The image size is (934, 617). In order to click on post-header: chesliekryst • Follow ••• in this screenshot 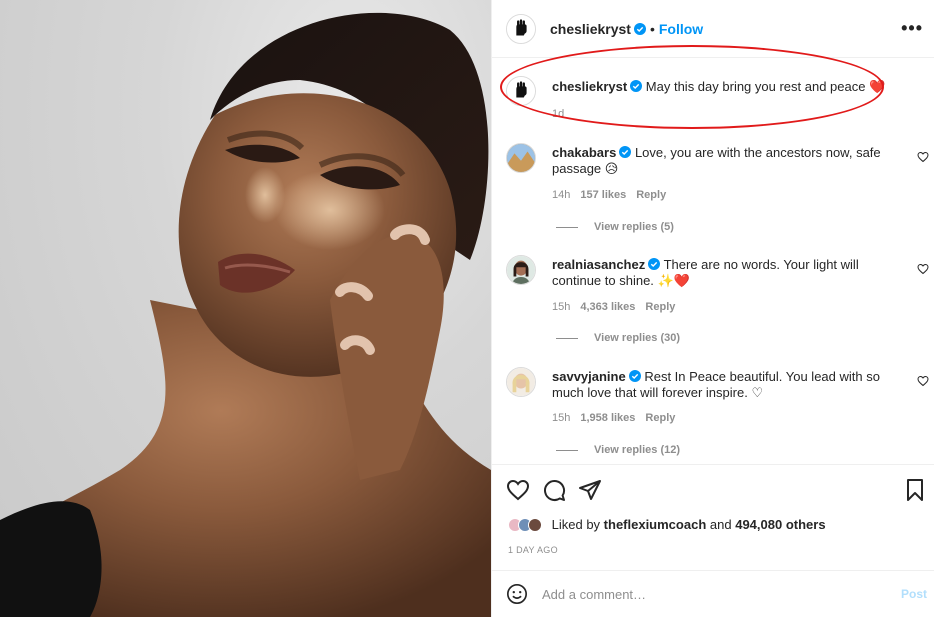, I will do `click(713, 29)`.